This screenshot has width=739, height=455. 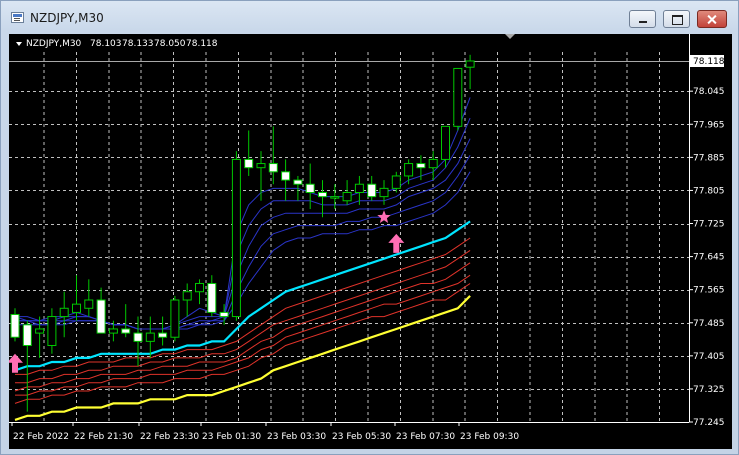 What do you see at coordinates (709, 291) in the screenshot?
I see `price-tick-label: 77.565` at bounding box center [709, 291].